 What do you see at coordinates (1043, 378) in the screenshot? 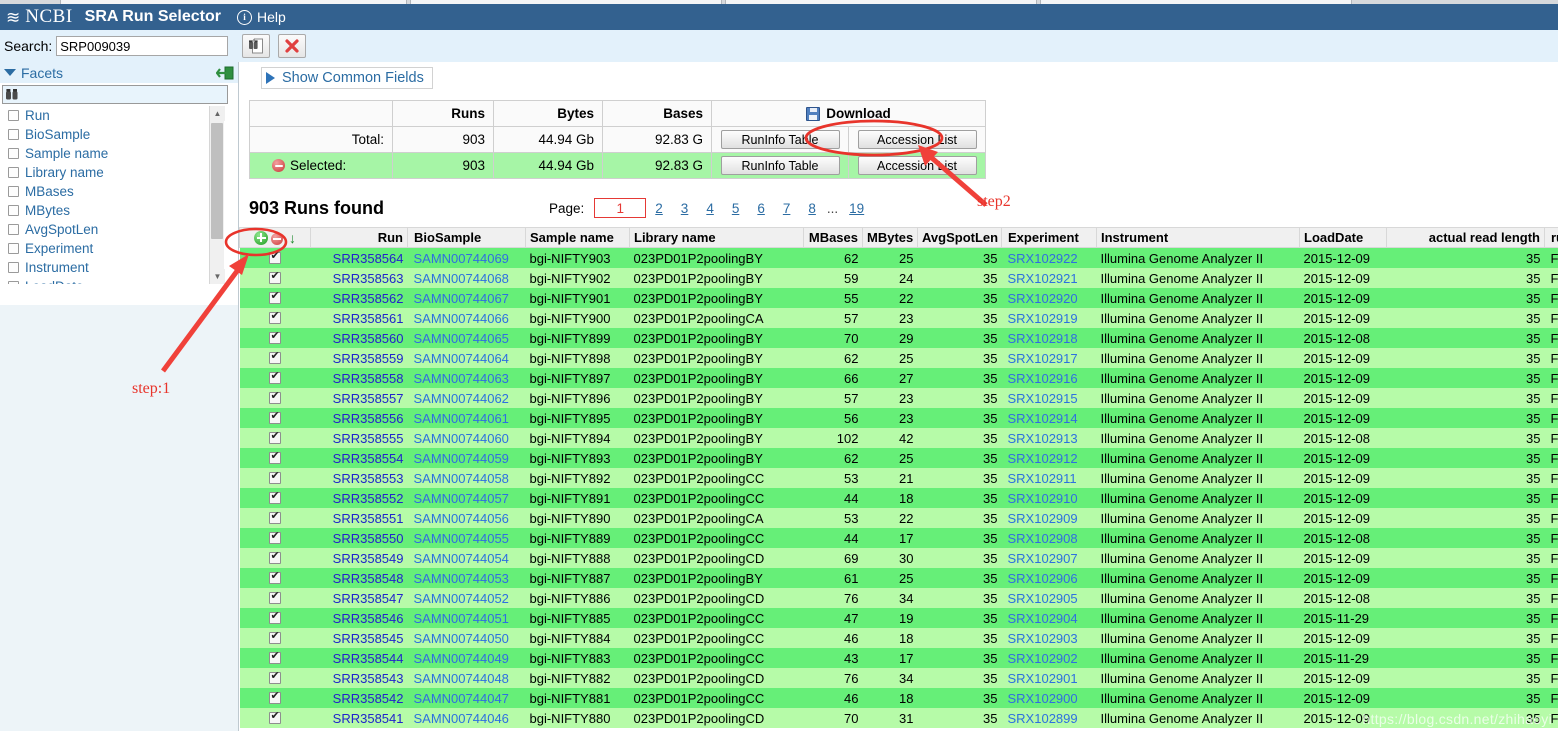
I see `cell-text: SRX102916` at bounding box center [1043, 378].